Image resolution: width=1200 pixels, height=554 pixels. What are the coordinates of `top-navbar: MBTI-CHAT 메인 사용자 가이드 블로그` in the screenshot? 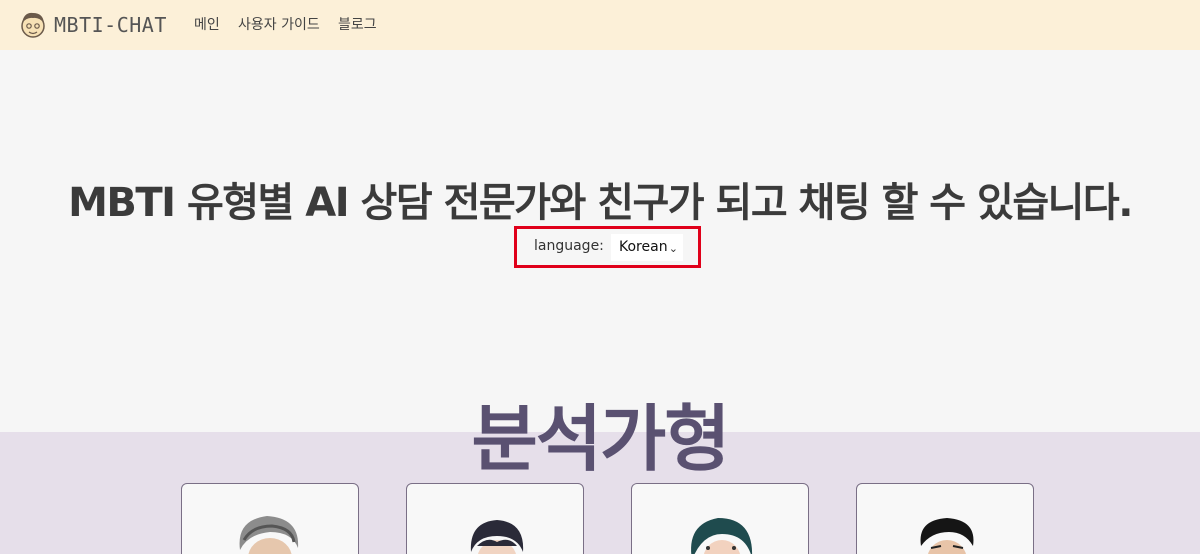 It's located at (600, 25).